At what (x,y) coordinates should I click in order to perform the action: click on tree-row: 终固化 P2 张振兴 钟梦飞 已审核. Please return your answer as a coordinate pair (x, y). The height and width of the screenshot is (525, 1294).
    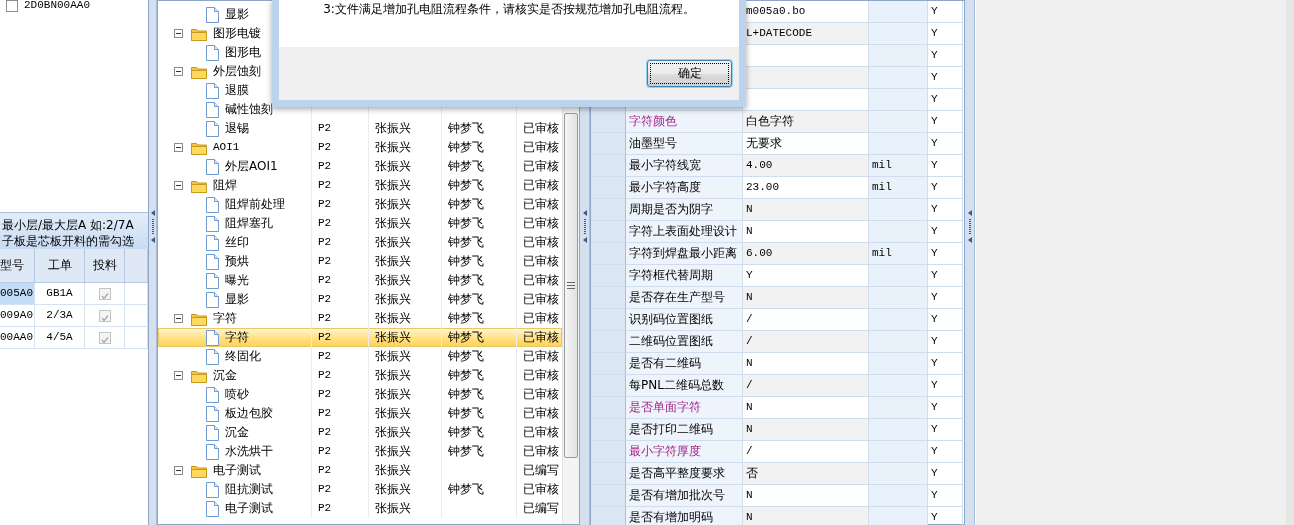
    Looking at the image, I should click on (360, 356).